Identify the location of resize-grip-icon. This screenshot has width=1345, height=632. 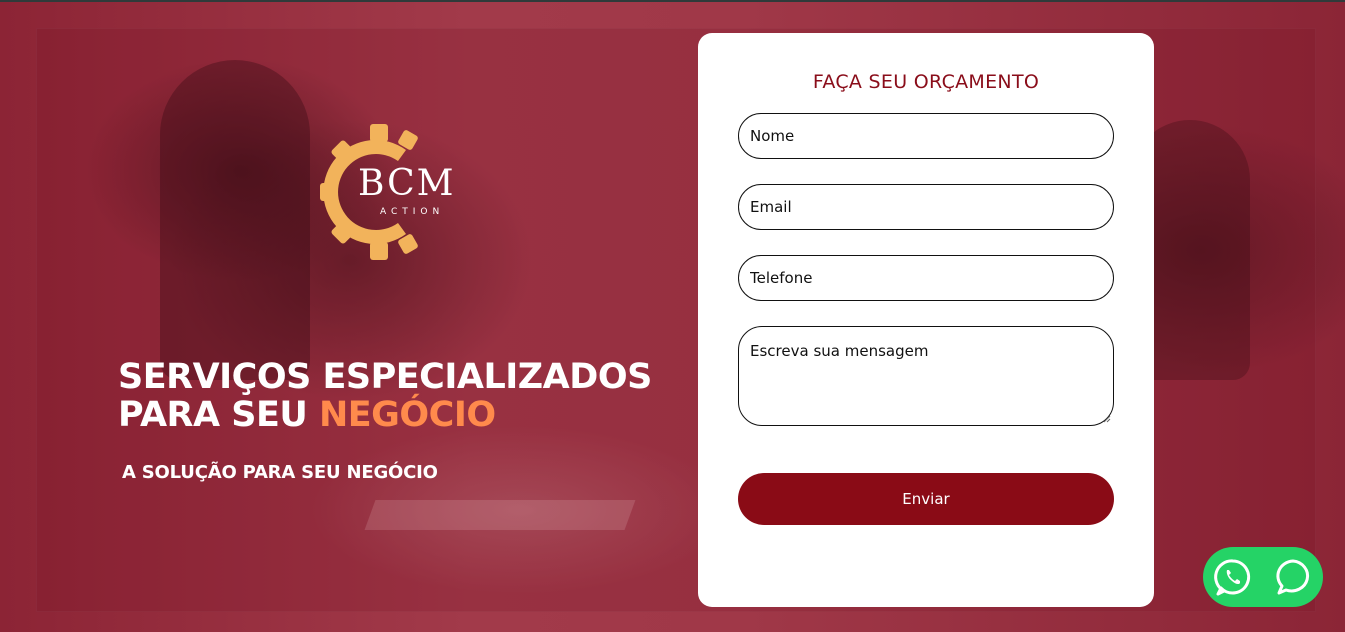
(1106, 418).